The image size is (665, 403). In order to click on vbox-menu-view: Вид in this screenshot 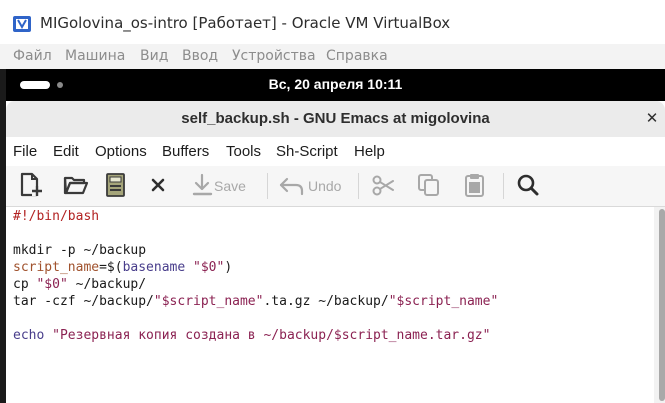, I will do `click(154, 56)`.